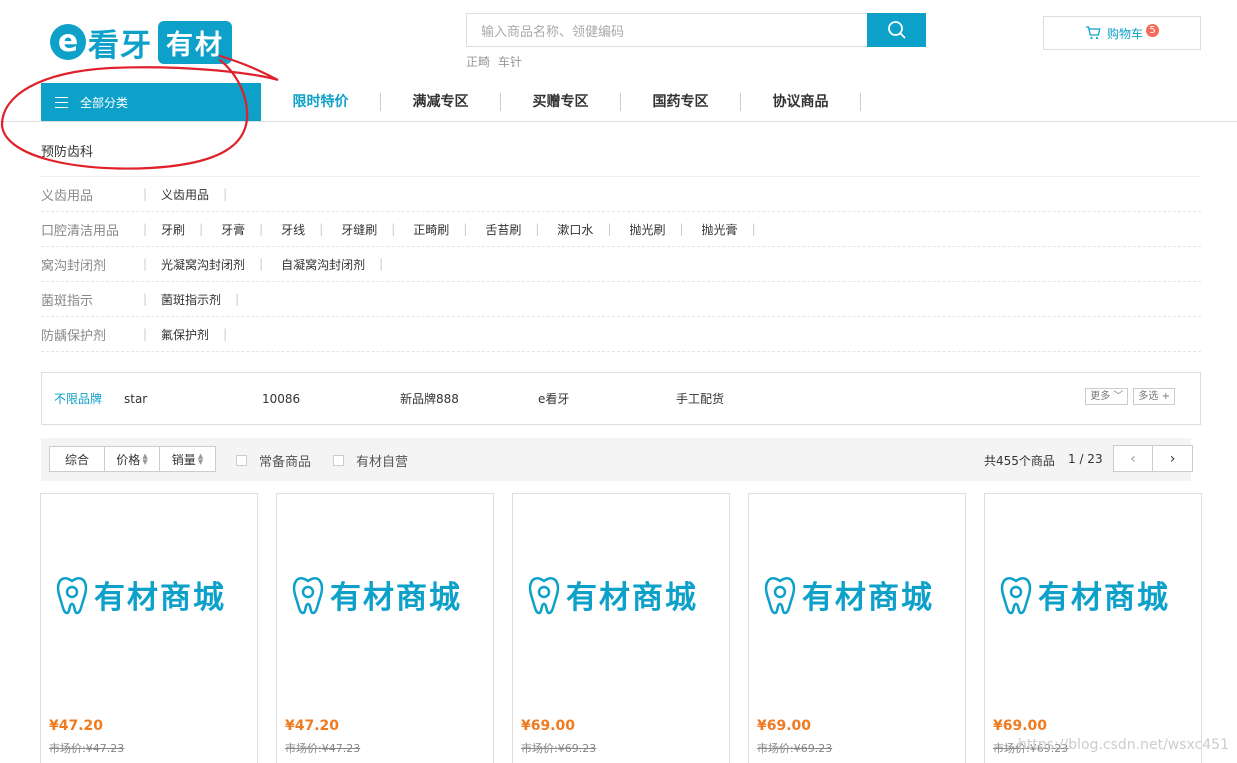 This screenshot has height=763, width=1237. What do you see at coordinates (441, 102) in the screenshot?
I see `nav-item-discount: 满减专区` at bounding box center [441, 102].